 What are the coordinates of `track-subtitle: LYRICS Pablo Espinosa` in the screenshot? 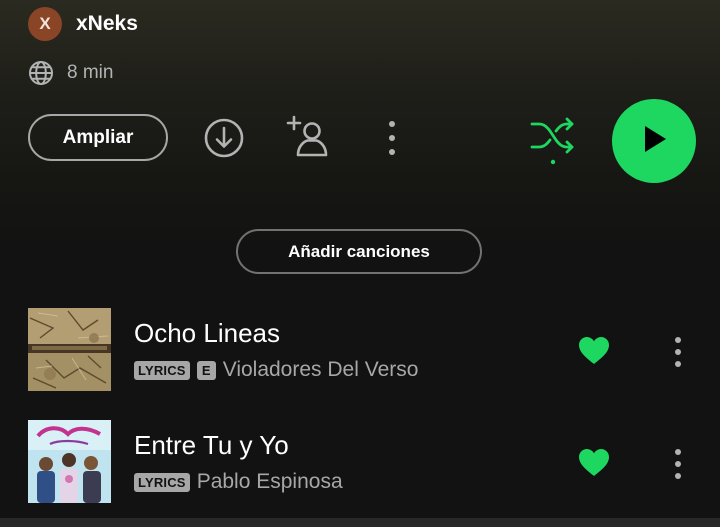 It's located at (238, 482).